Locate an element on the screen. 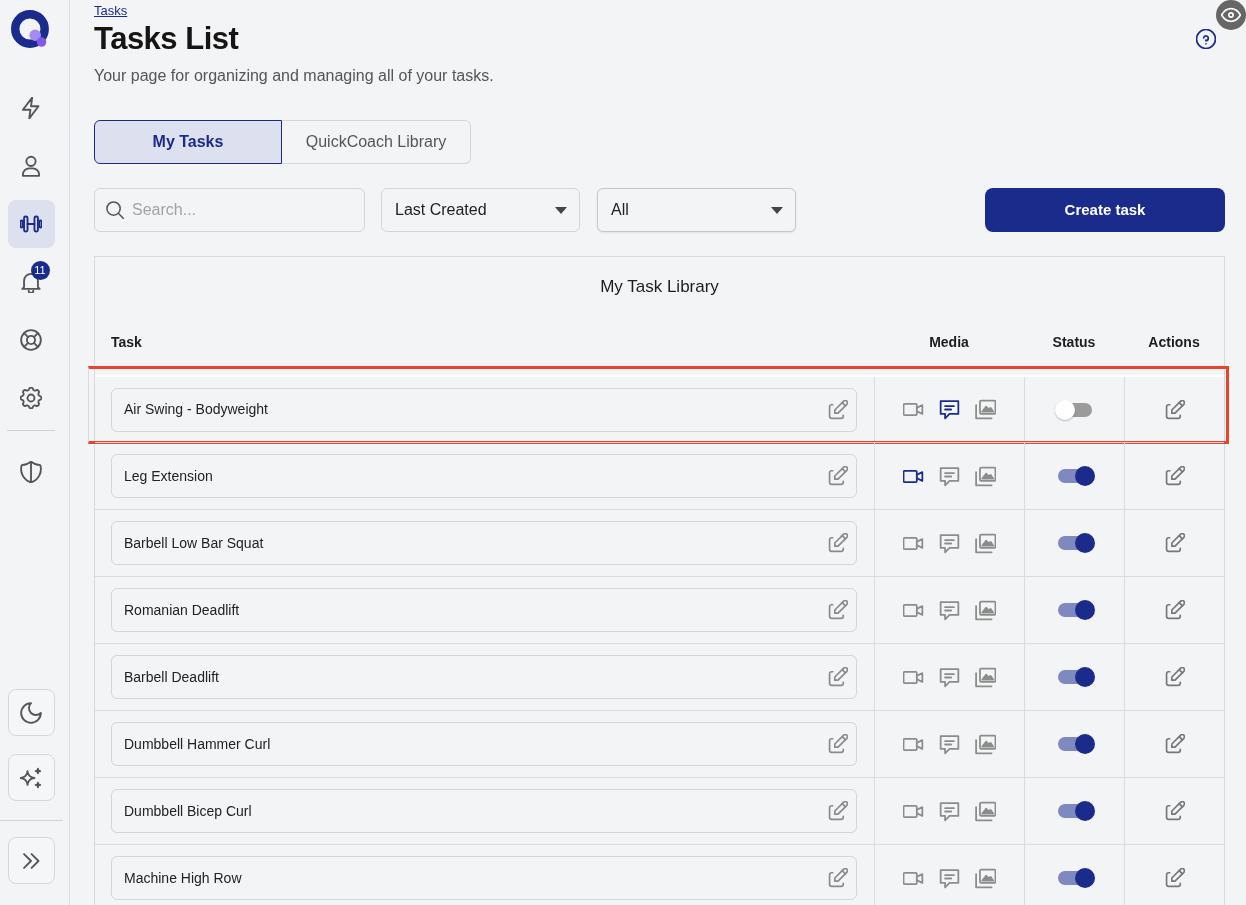 Image resolution: width=1246 pixels, height=905 pixels. task-name-field: Machine High Row is located at coordinates (484, 878).